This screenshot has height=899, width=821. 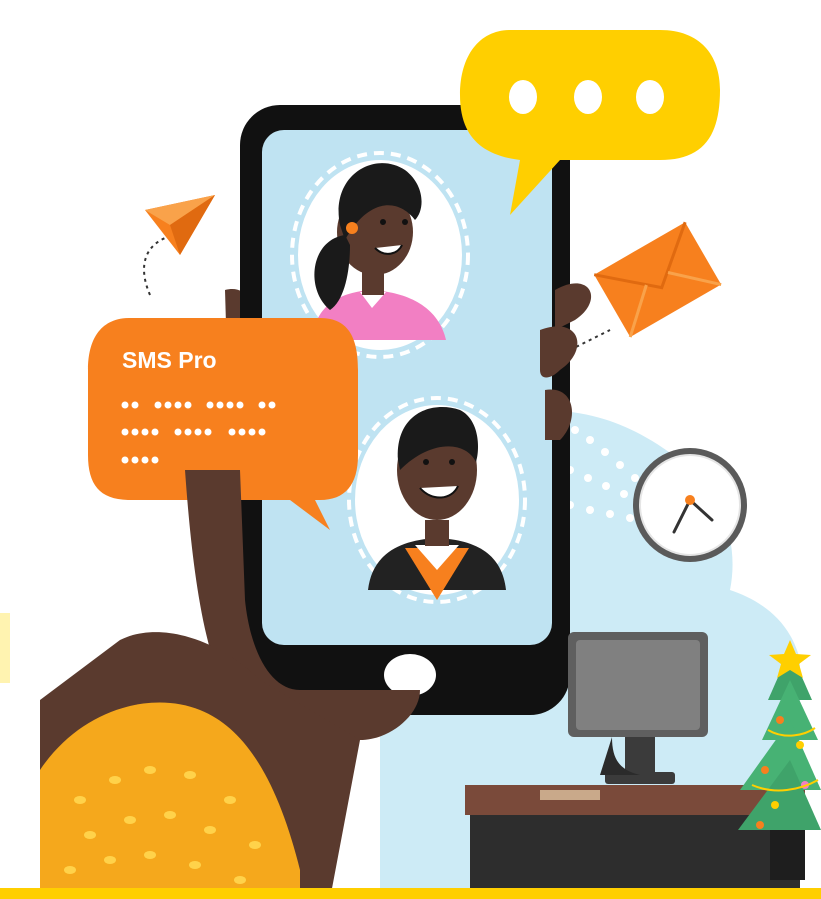 I want to click on bottom-yellow-bar, so click(x=410, y=893).